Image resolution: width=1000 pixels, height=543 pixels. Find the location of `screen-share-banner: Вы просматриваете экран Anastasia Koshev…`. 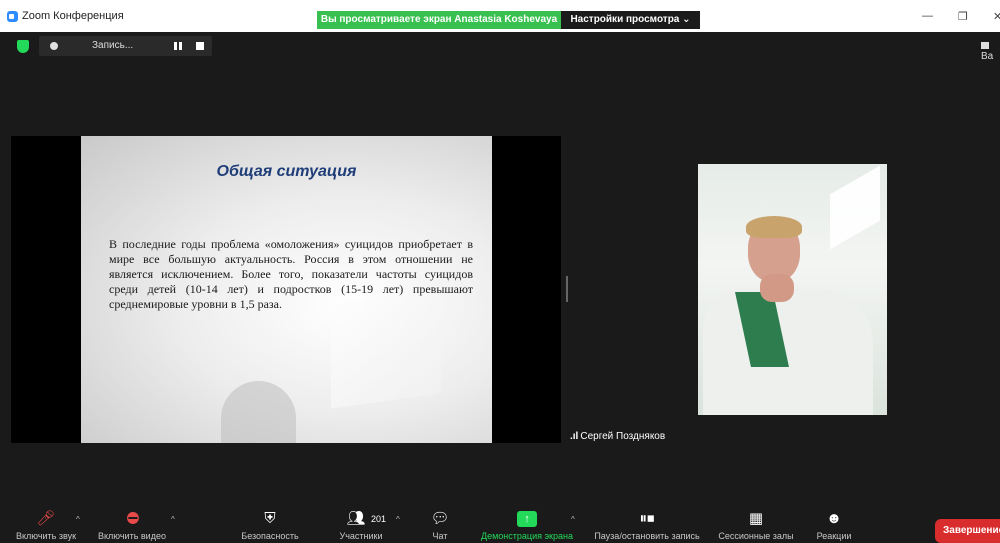

screen-share-banner: Вы просматриваете экран Anastasia Koshev… is located at coordinates (439, 20).